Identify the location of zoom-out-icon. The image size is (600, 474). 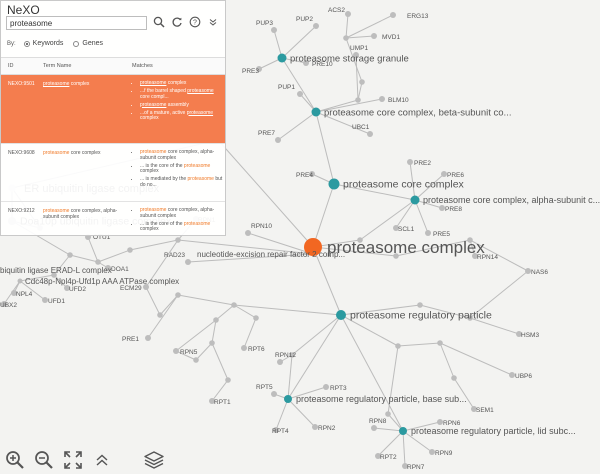
(44, 460).